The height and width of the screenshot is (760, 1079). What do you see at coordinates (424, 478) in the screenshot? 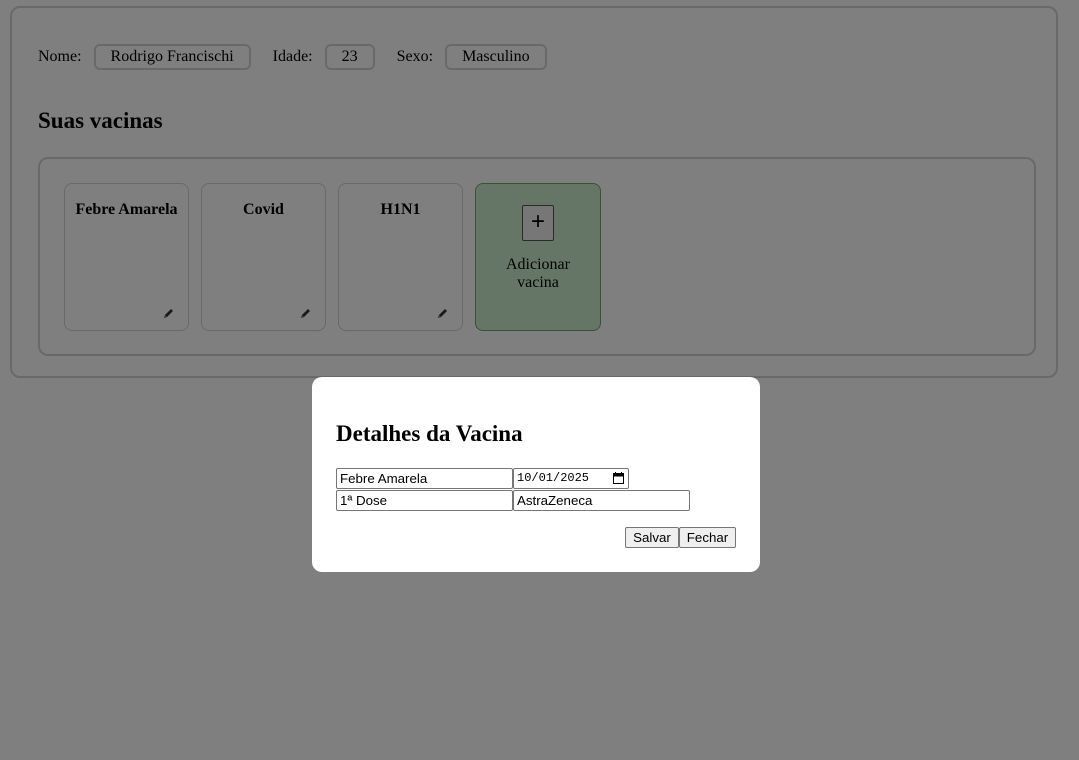
I see `vaccine-name-input: Febre Amarela` at bounding box center [424, 478].